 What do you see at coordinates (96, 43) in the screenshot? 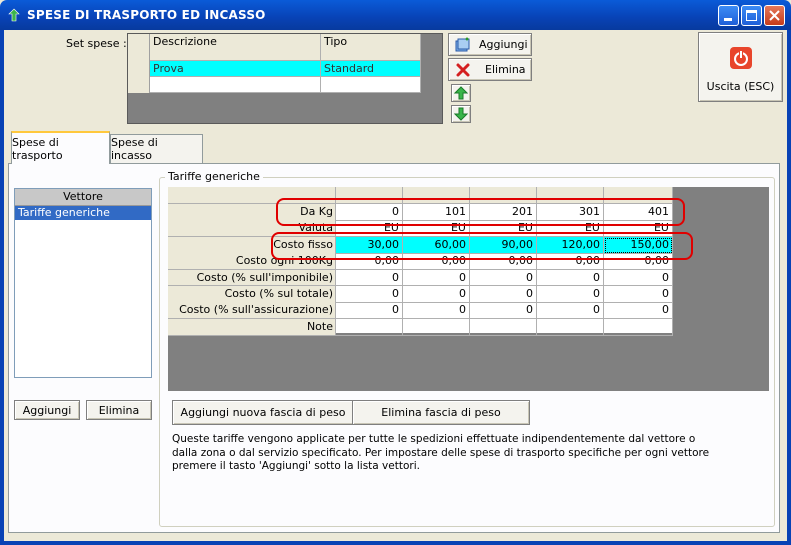
I see `set-spese-label: Set spese :` at bounding box center [96, 43].